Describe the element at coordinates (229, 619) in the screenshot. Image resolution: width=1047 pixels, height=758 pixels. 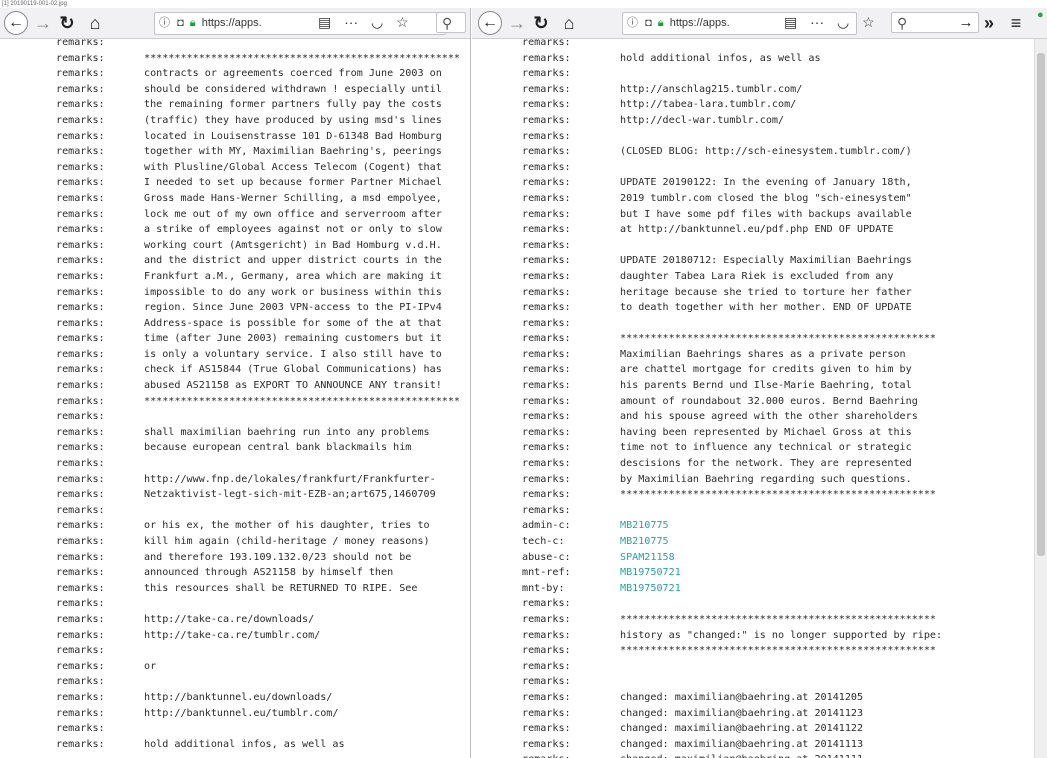
I see `attribute-value: http://take-ca.re/downloads/` at that location.